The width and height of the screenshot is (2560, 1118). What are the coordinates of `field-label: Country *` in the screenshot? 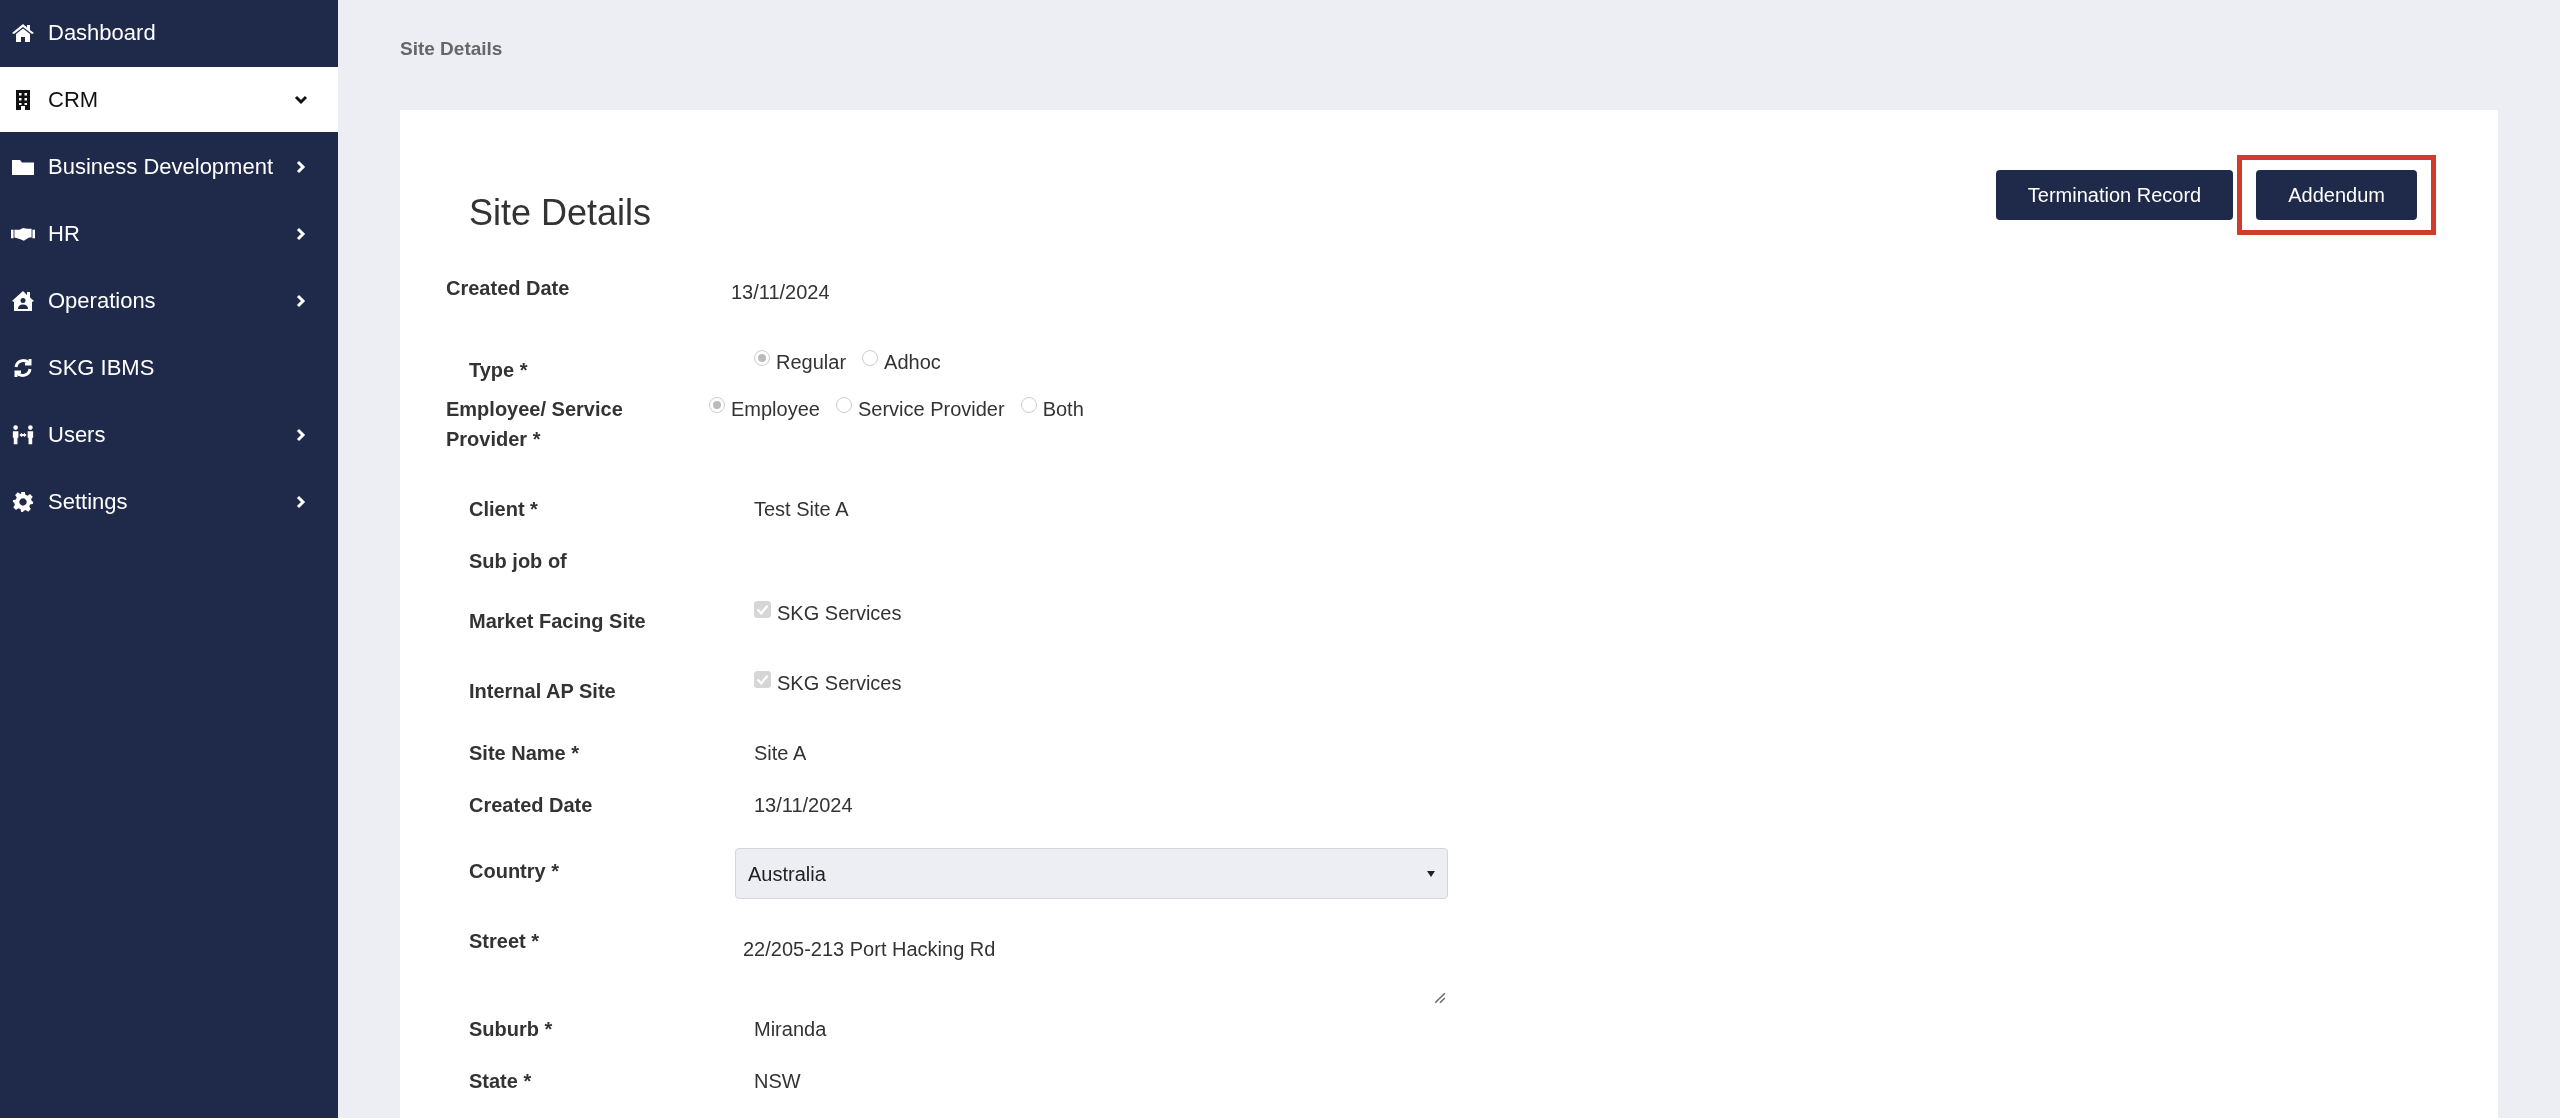 It's located at (514, 871).